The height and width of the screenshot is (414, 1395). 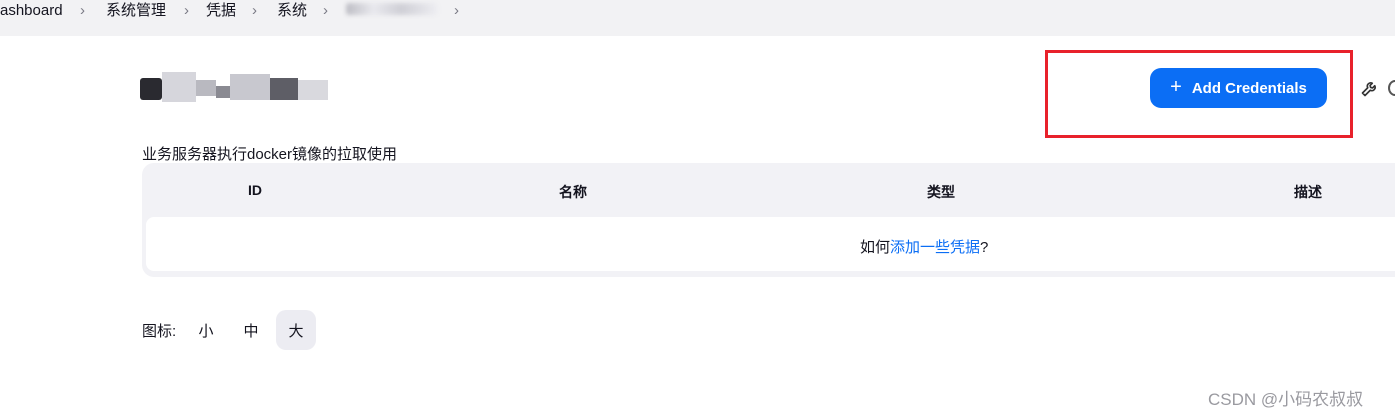 What do you see at coordinates (770, 244) in the screenshot?
I see `table-empty-row: 如何添加一些凭据?` at bounding box center [770, 244].